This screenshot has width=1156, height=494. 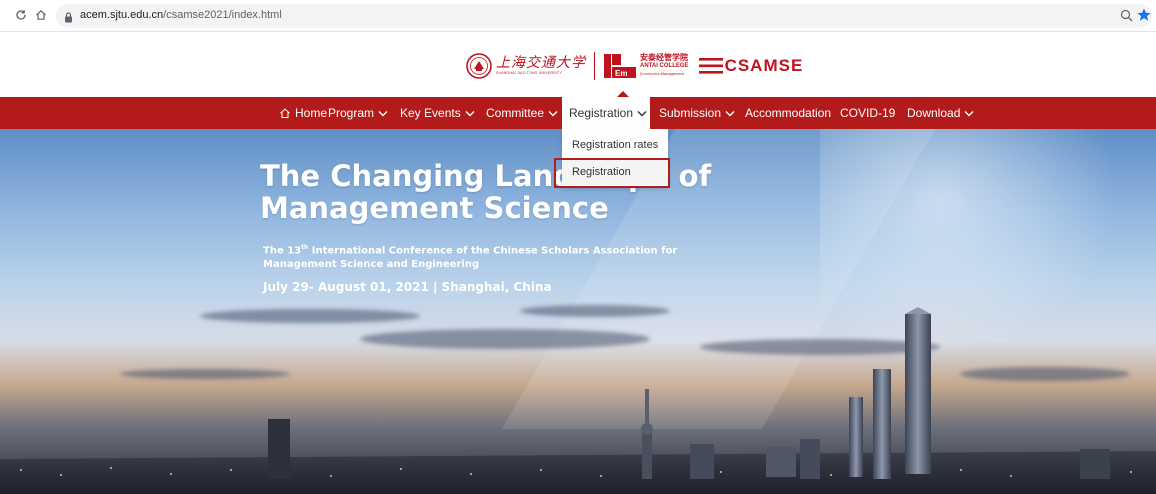 I want to click on csamse-lines-icon, so click(x=710, y=66).